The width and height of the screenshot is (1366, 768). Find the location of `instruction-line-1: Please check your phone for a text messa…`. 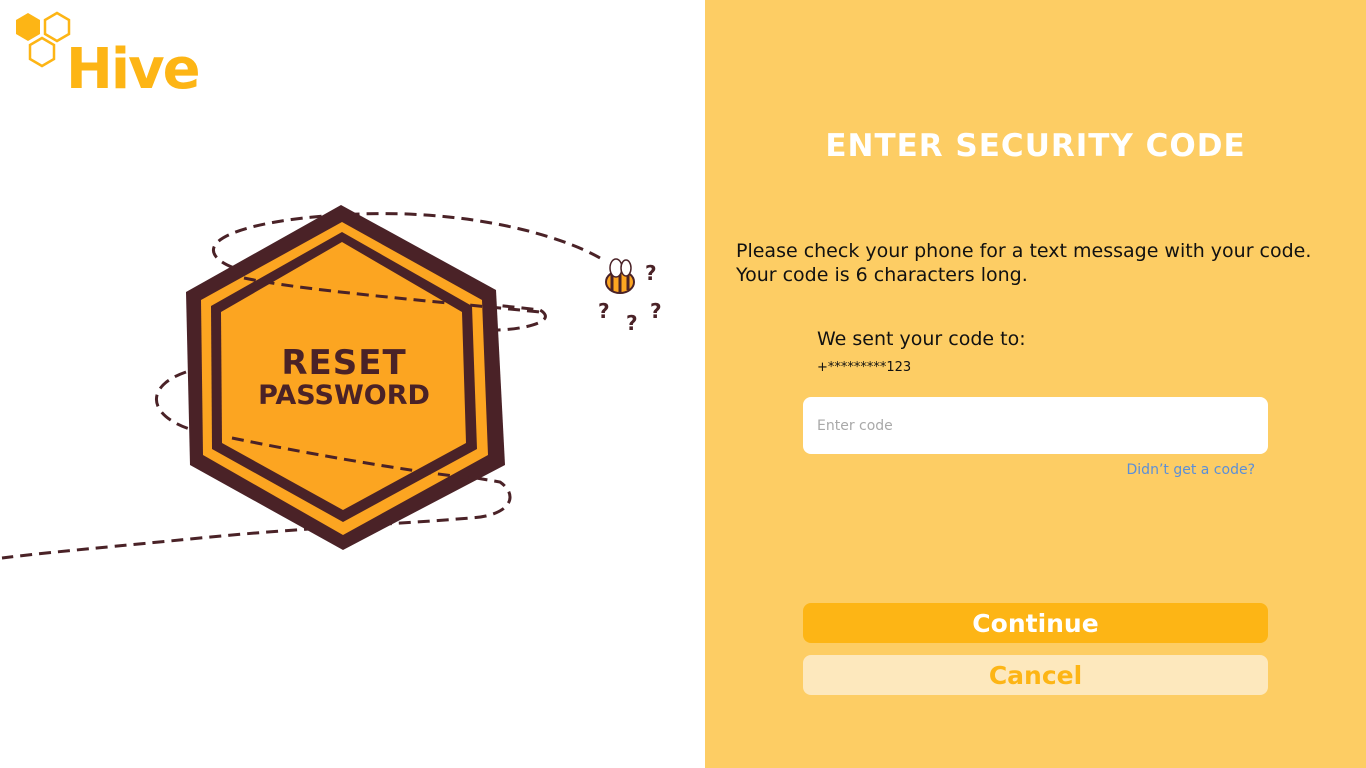

instruction-line-1: Please check your phone for a text messa… is located at coordinates (1024, 251).